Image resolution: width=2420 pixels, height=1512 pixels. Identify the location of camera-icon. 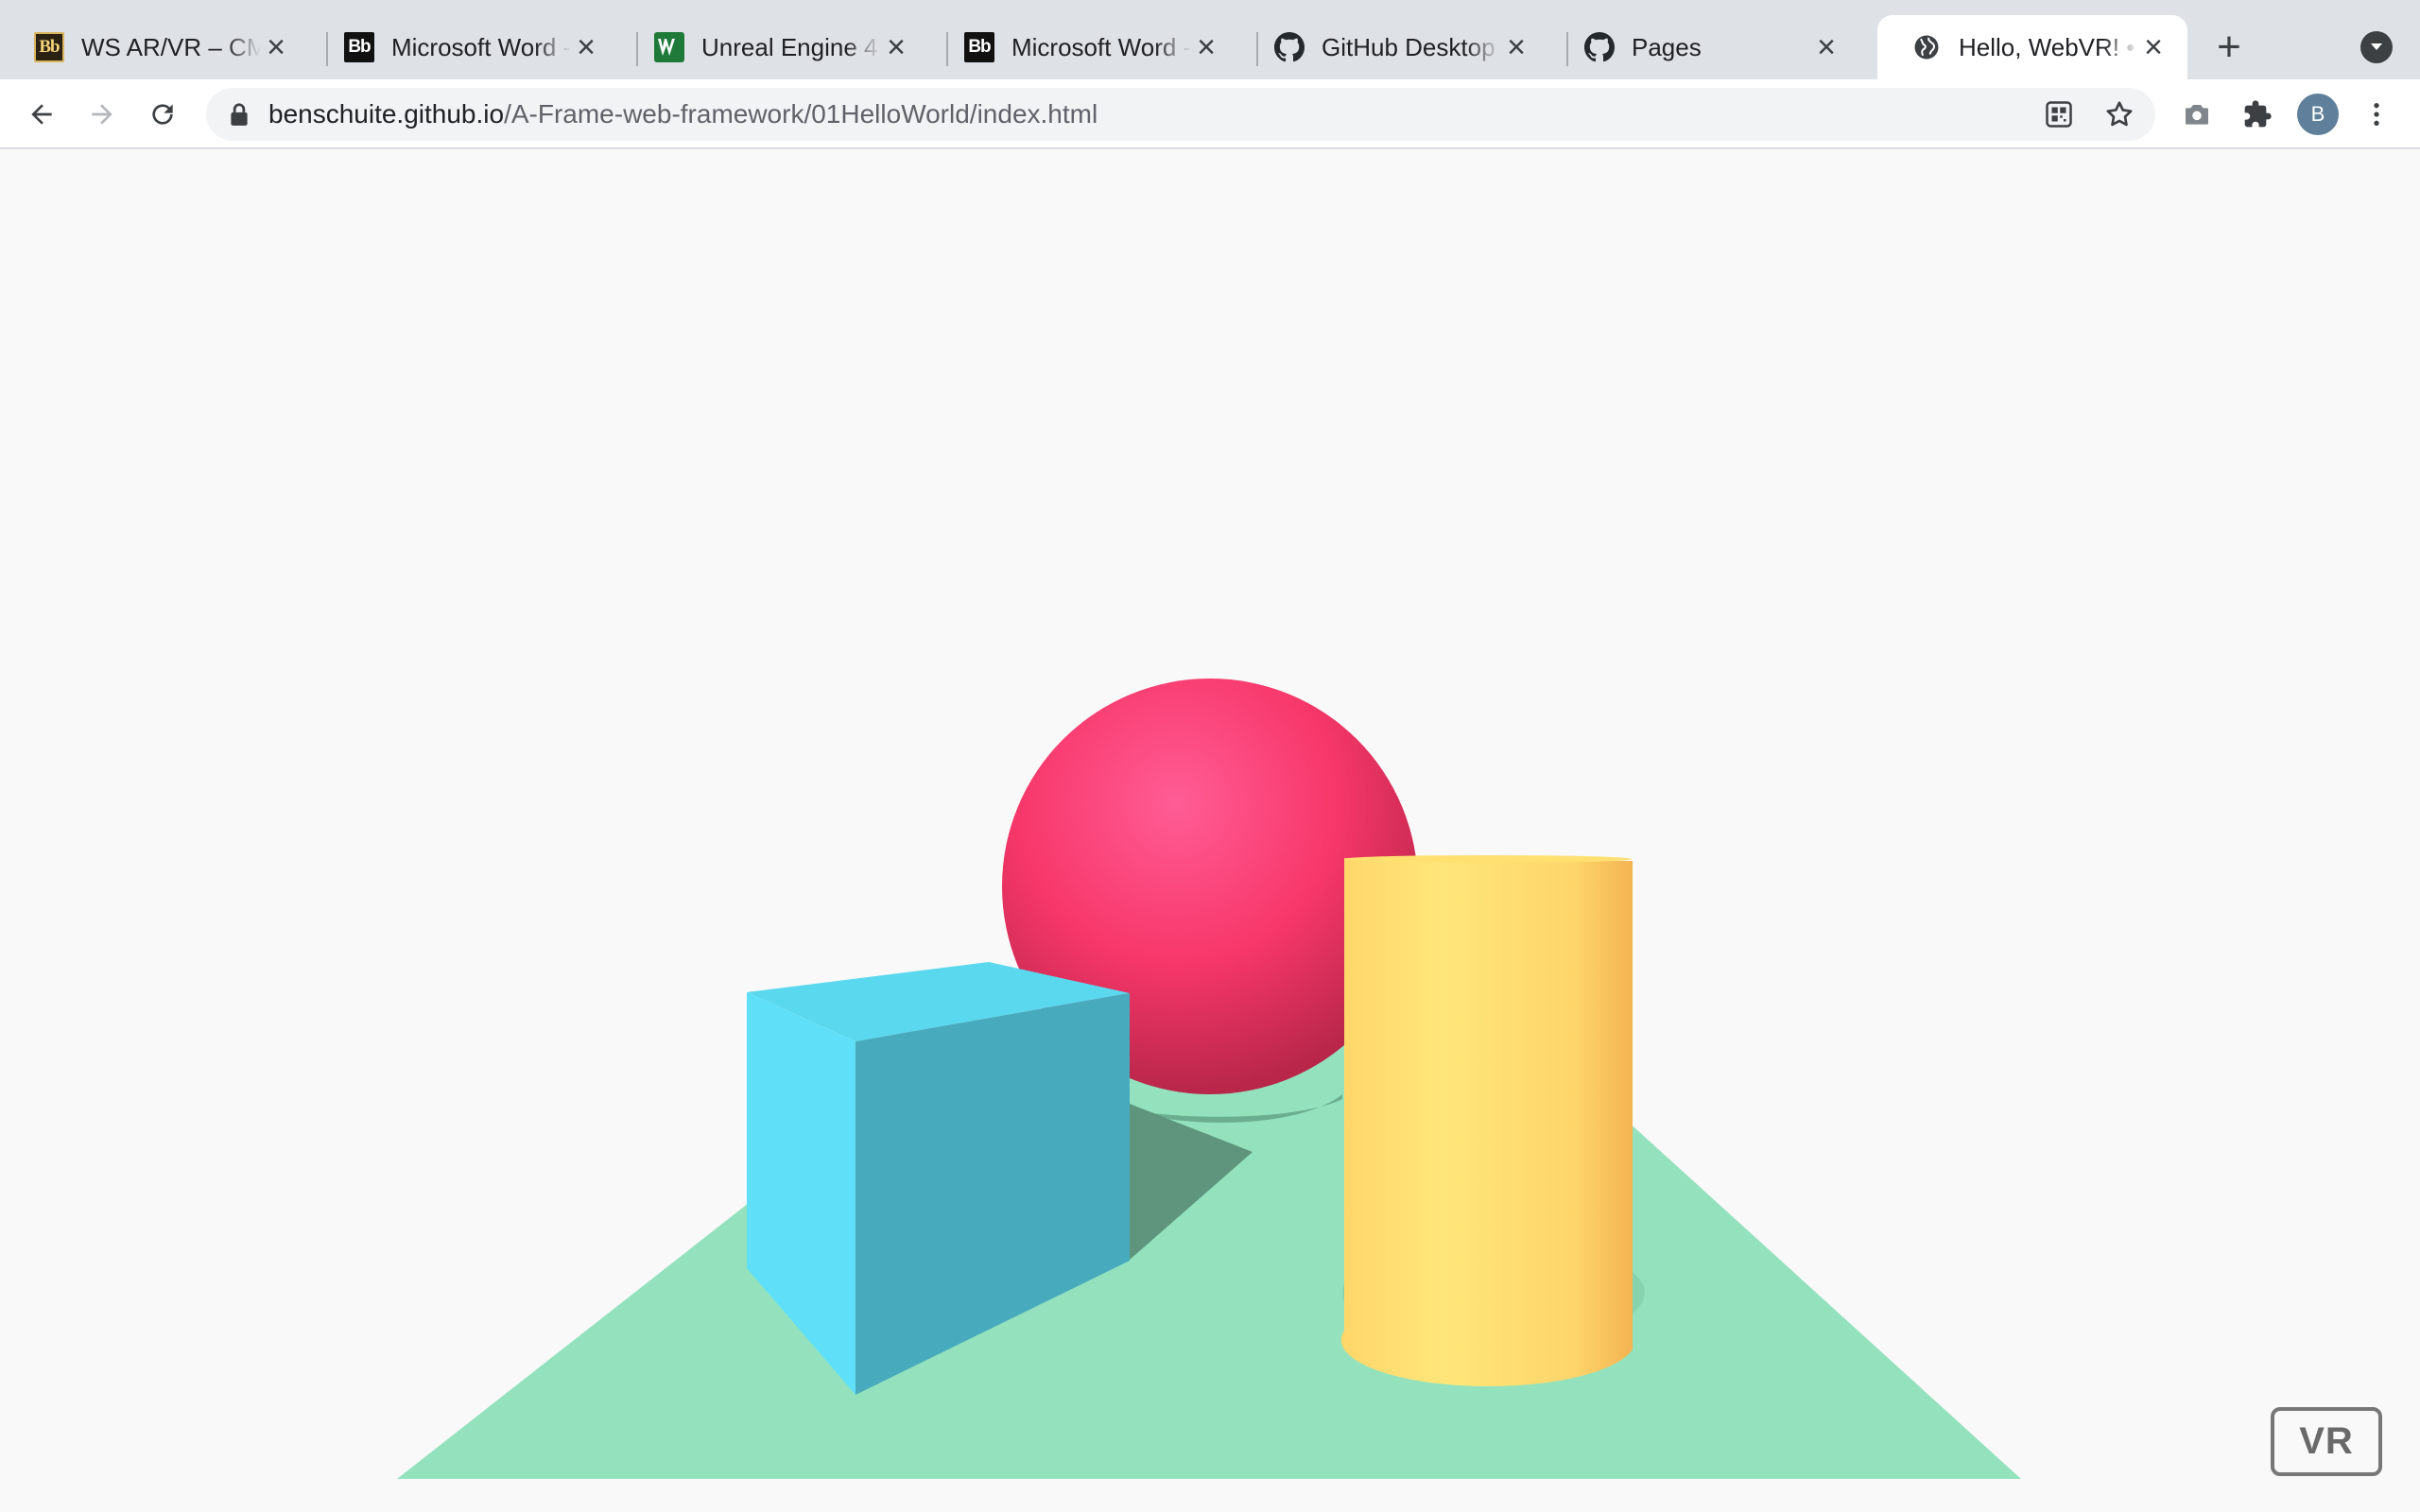
(2197, 115).